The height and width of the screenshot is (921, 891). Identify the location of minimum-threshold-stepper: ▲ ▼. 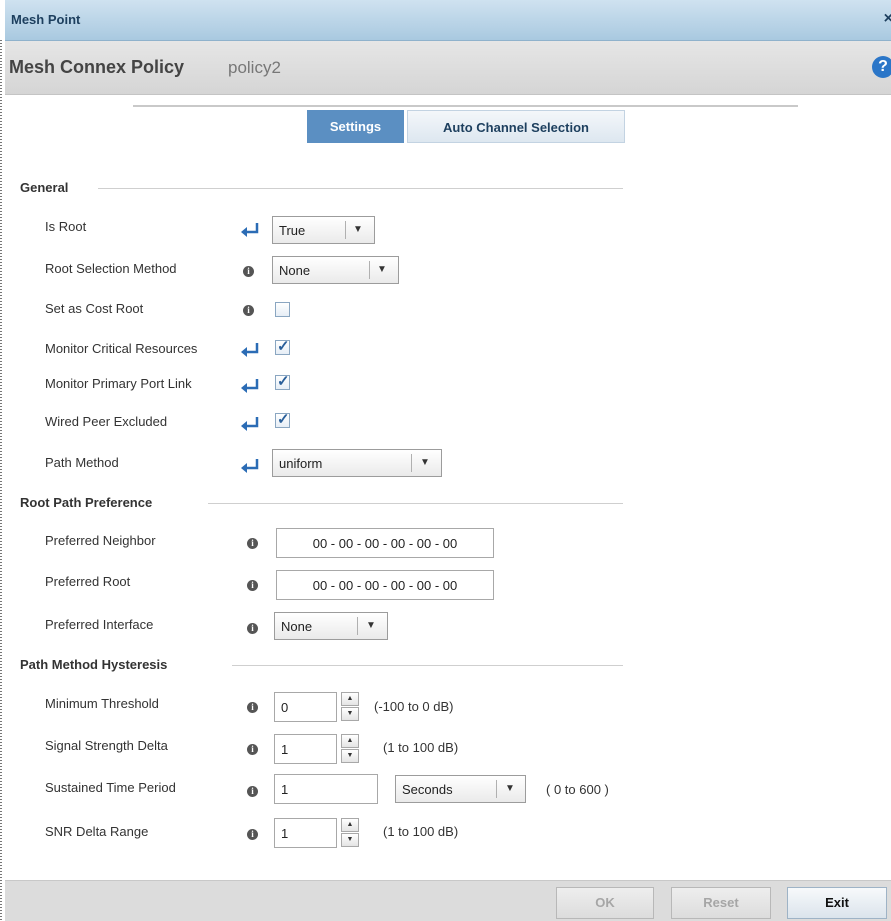
(350, 707).